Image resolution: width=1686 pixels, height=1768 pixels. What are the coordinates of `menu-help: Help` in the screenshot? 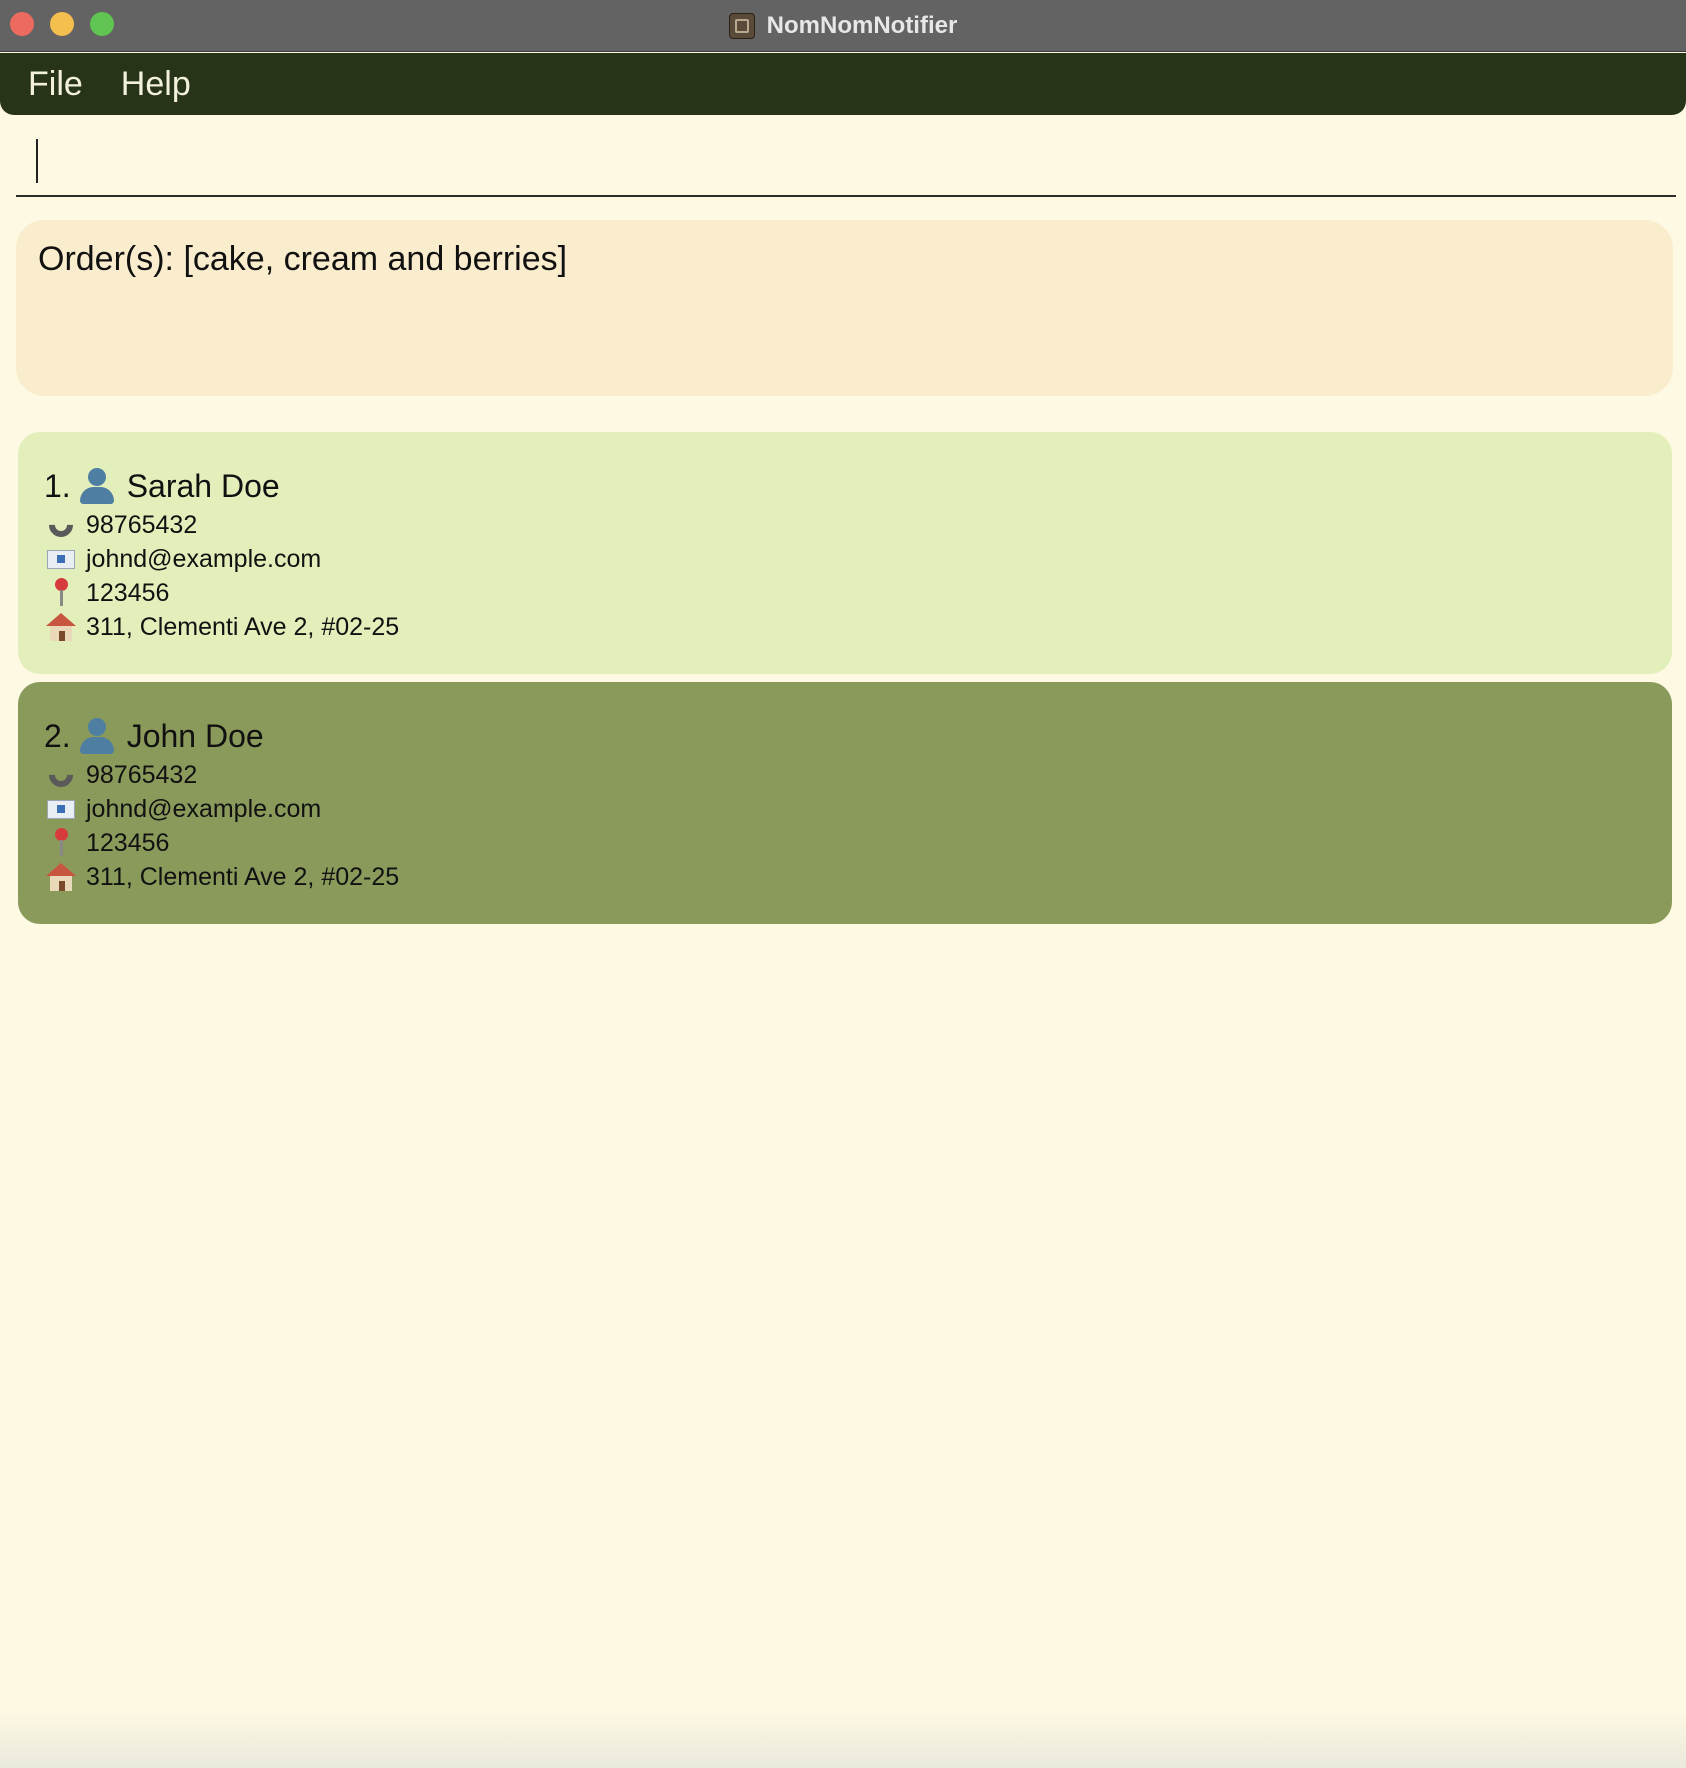 It's located at (156, 84).